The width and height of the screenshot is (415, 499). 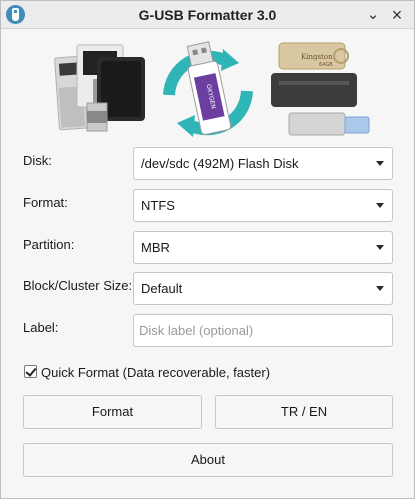 What do you see at coordinates (304, 412) in the screenshot?
I see `language-toggle-button: TR / EN` at bounding box center [304, 412].